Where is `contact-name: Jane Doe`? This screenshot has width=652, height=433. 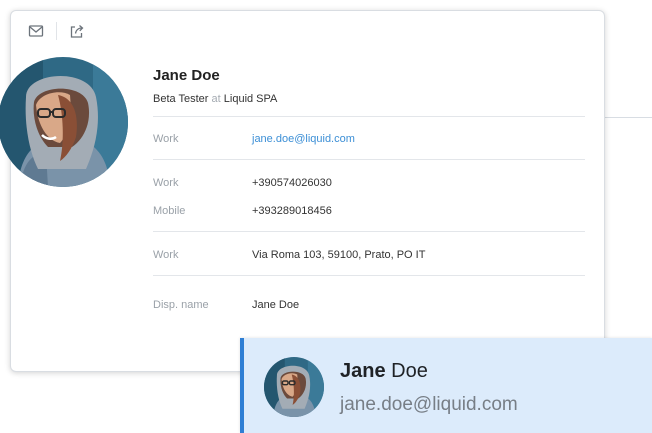
contact-name: Jane Doe is located at coordinates (186, 75).